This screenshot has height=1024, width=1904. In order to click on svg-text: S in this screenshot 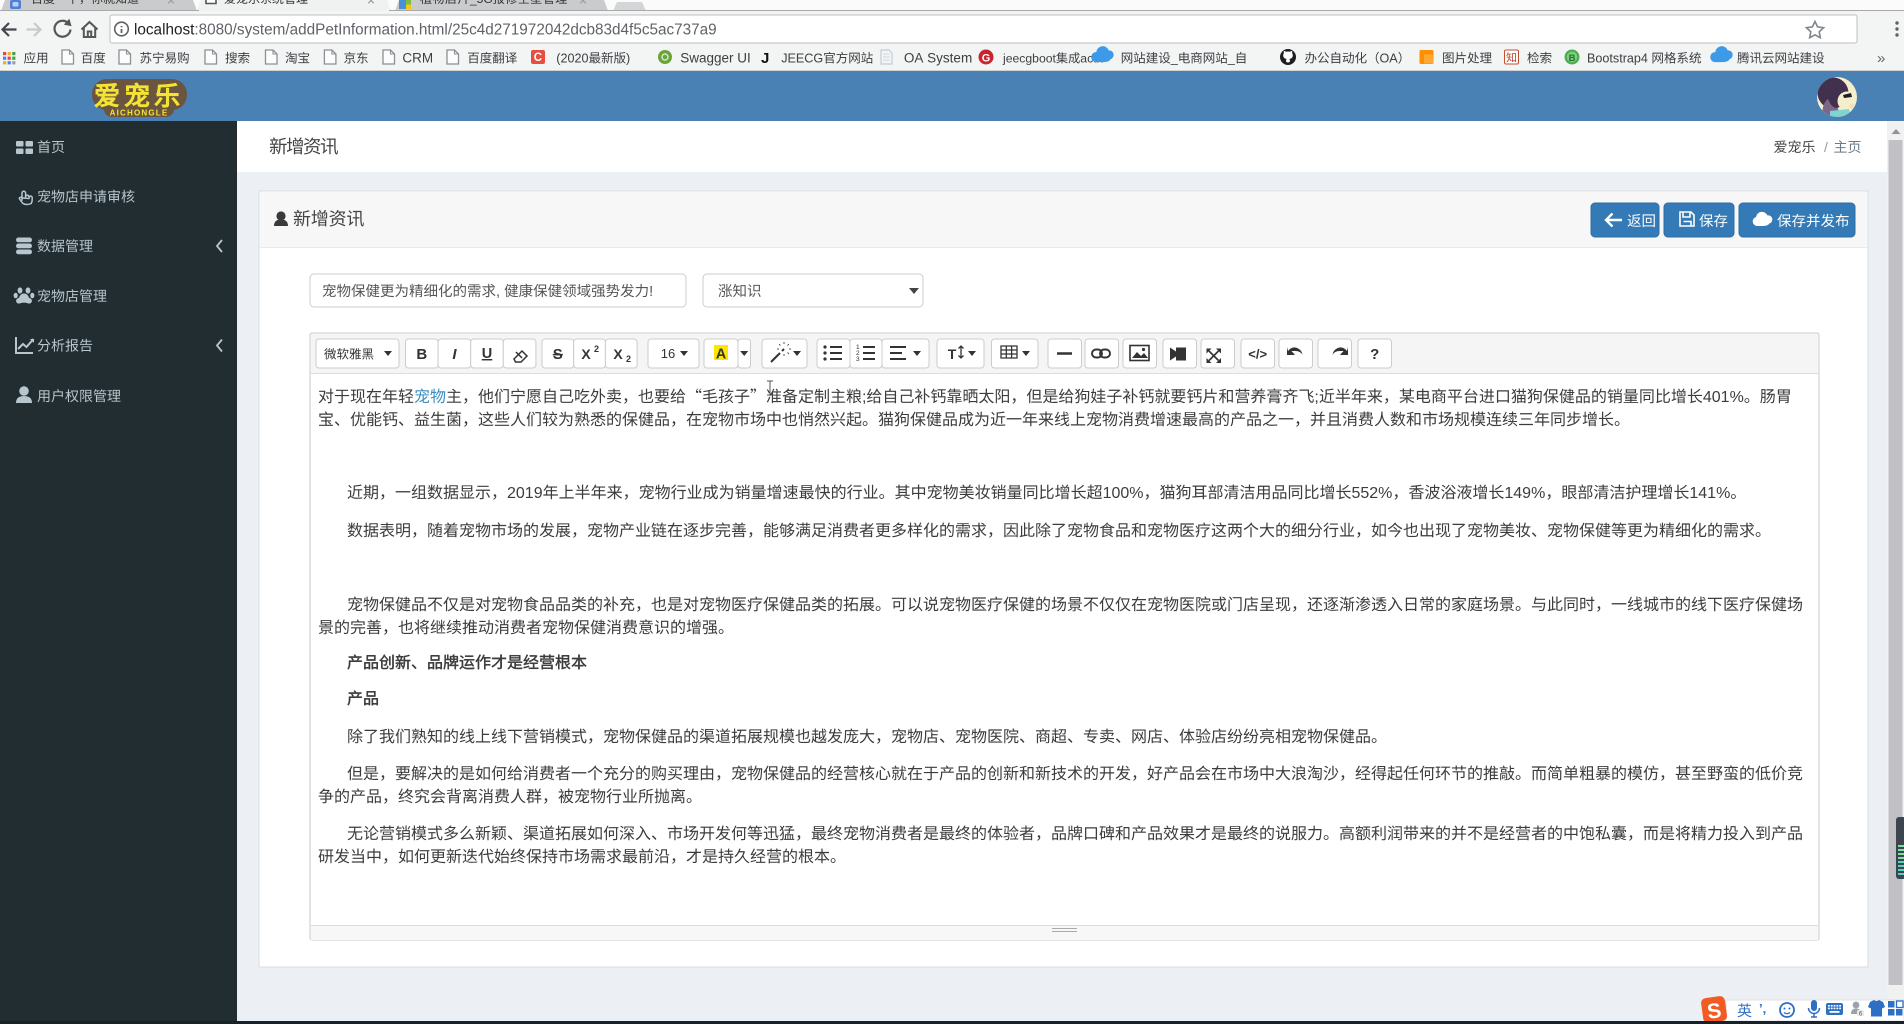, I will do `click(558, 354)`.